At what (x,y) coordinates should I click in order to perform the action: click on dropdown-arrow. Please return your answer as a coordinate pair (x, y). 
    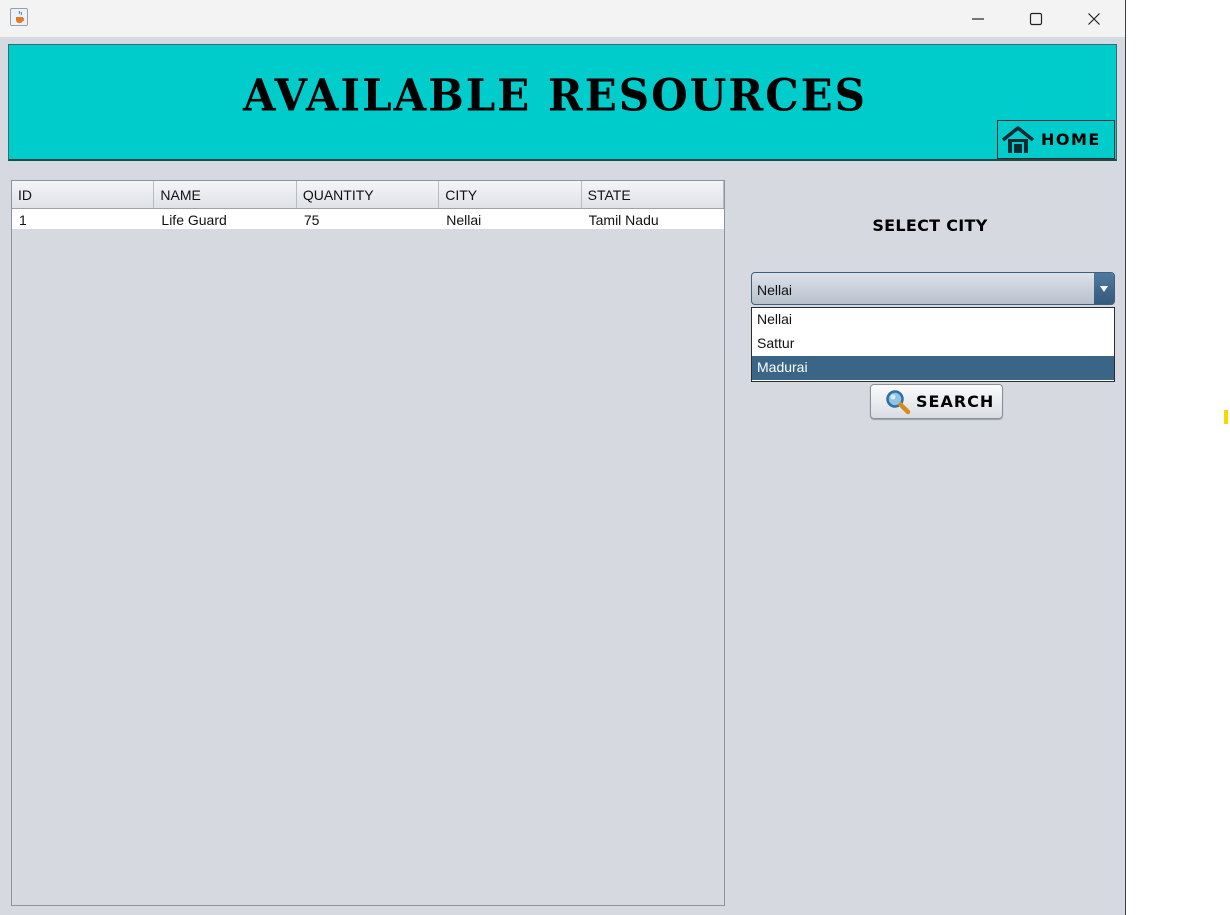
    Looking at the image, I should click on (1104, 288).